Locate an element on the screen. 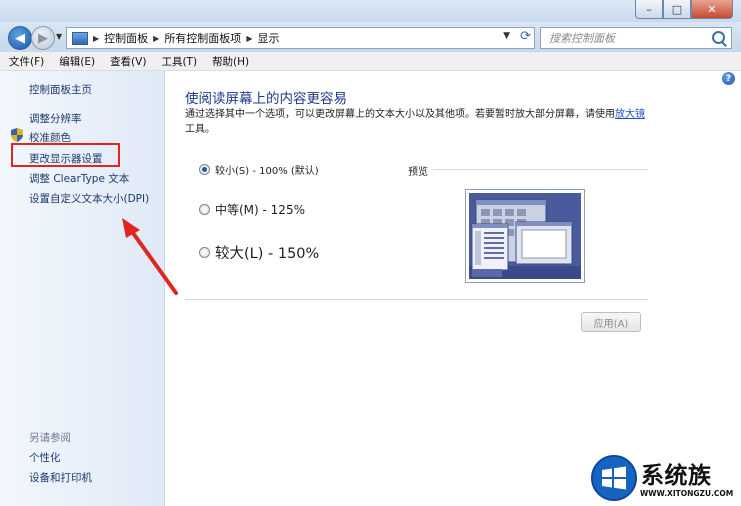  windows-logo-icon is located at coordinates (614, 478).